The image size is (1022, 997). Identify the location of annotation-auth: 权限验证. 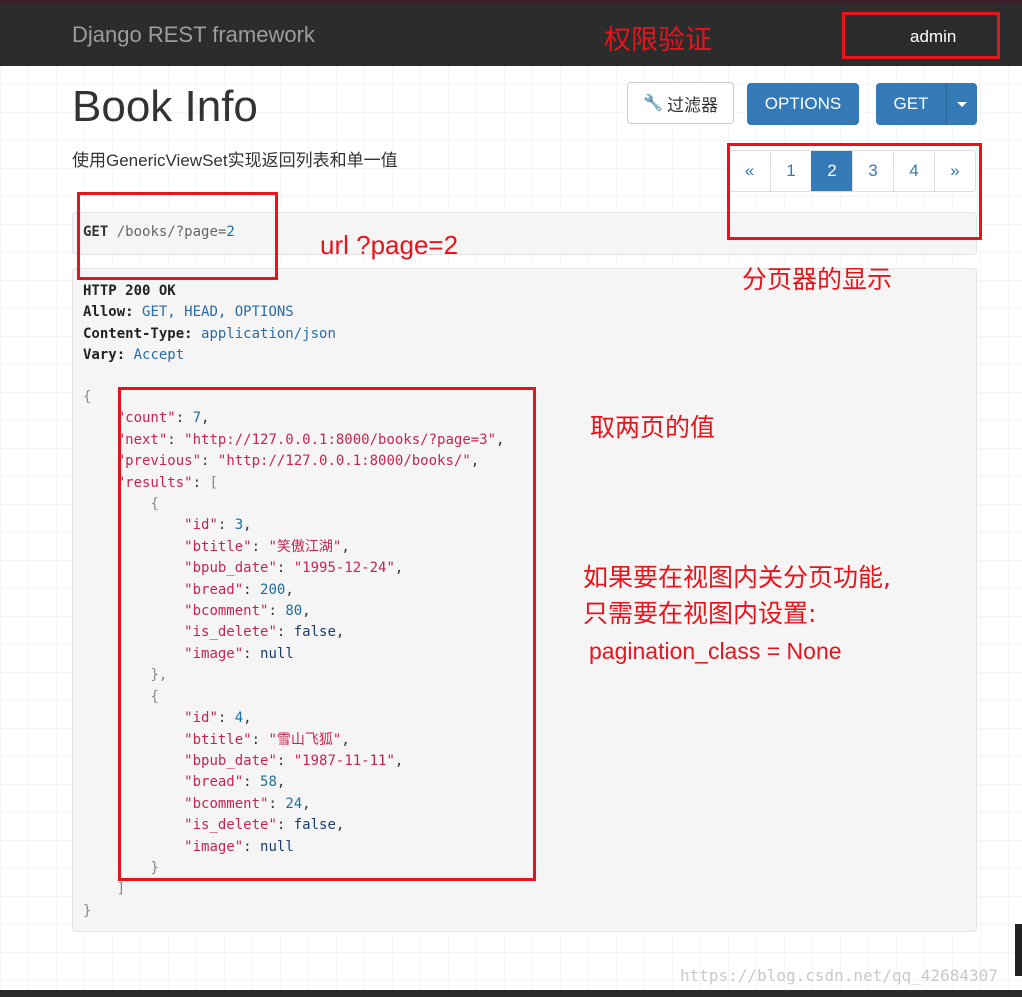
(658, 40).